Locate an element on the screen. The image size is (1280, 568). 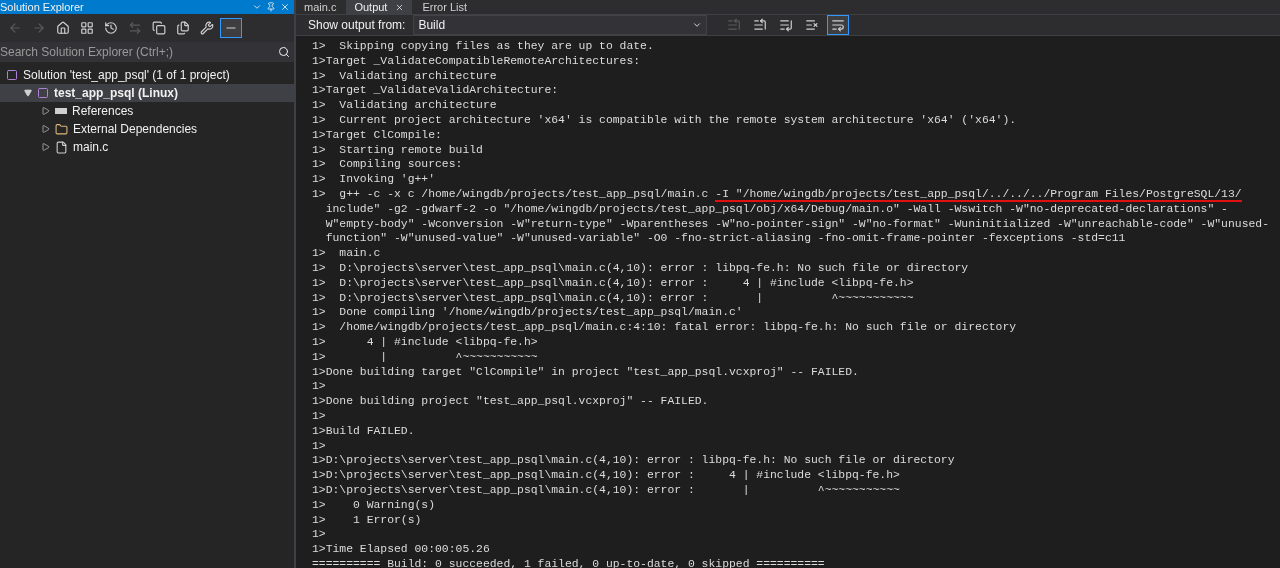
output-line: 1> D:\projects\server\test_app_psql\main.c(4,10): error : libpq-fe.h: No such file or directory is located at coordinates (641, 268).